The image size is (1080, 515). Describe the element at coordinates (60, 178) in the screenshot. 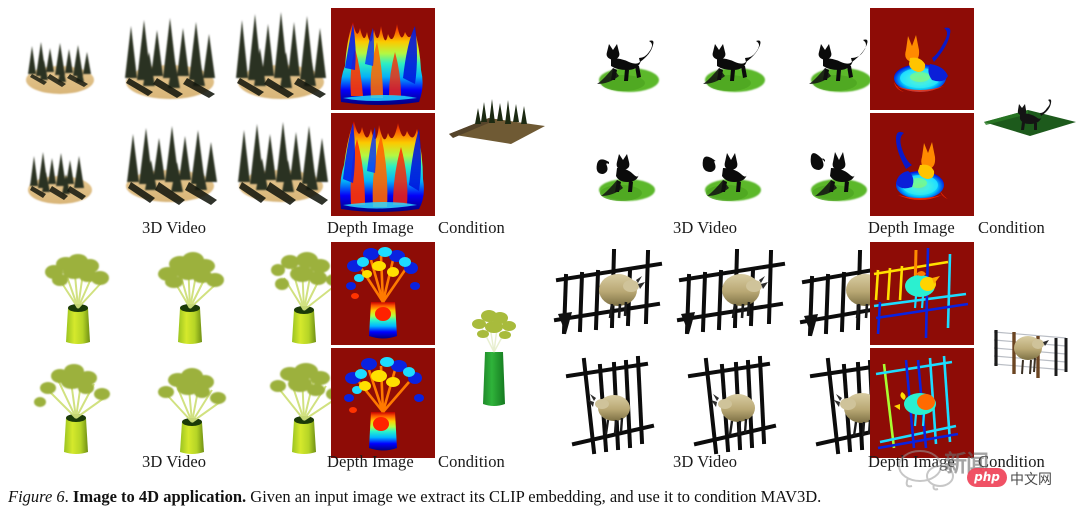

I see `forest-render-r2c1` at that location.